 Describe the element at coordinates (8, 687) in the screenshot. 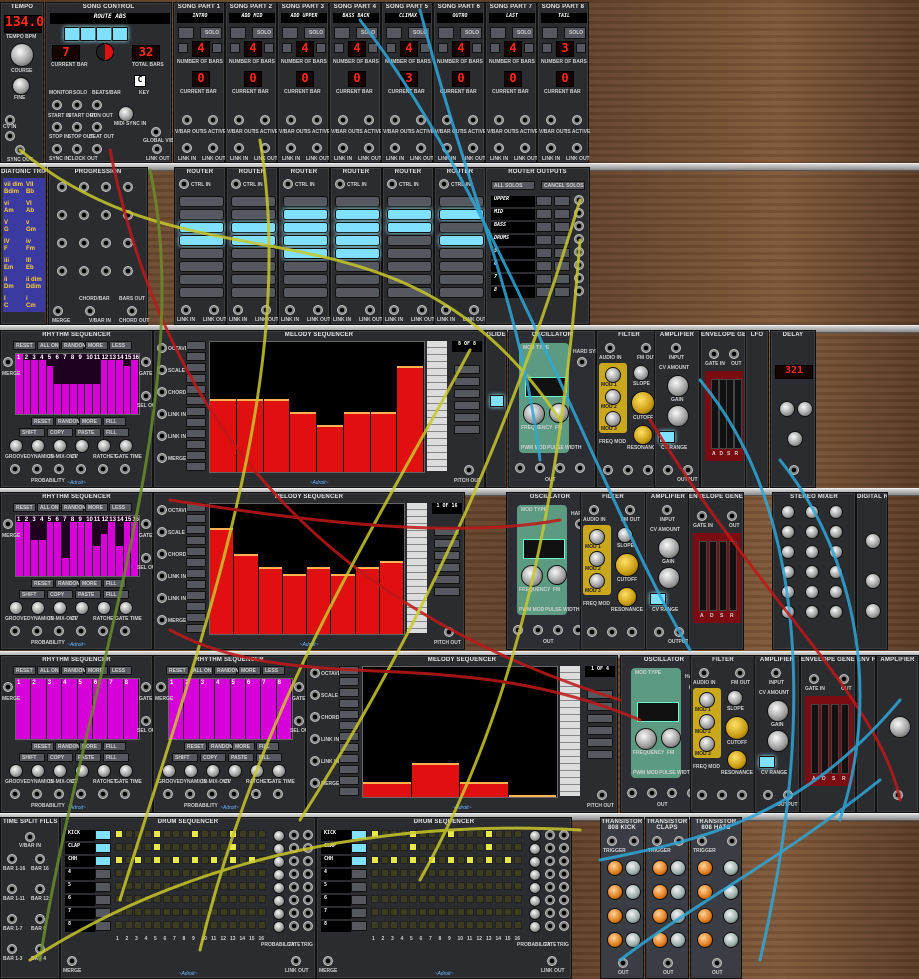

I see `gate-in-jack` at that location.